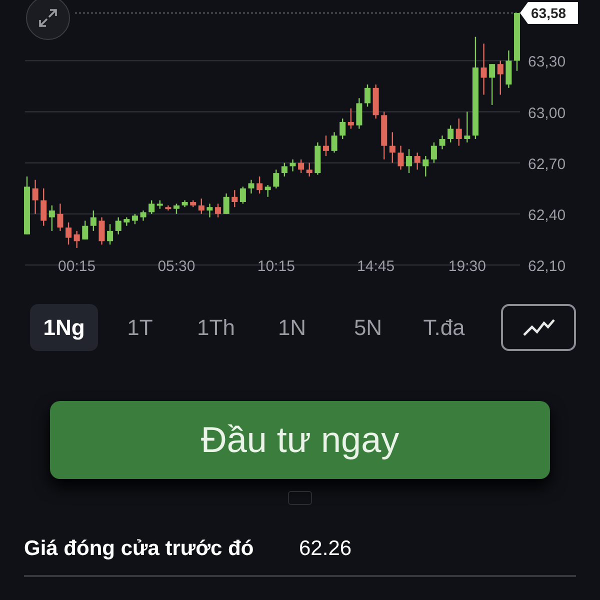 This screenshot has height=600, width=600. What do you see at coordinates (467, 266) in the screenshot?
I see `x-axis-label: 19:30` at bounding box center [467, 266].